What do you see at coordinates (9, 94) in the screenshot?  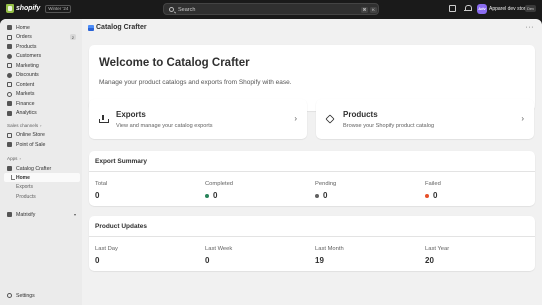 I see `globe-icon` at bounding box center [9, 94].